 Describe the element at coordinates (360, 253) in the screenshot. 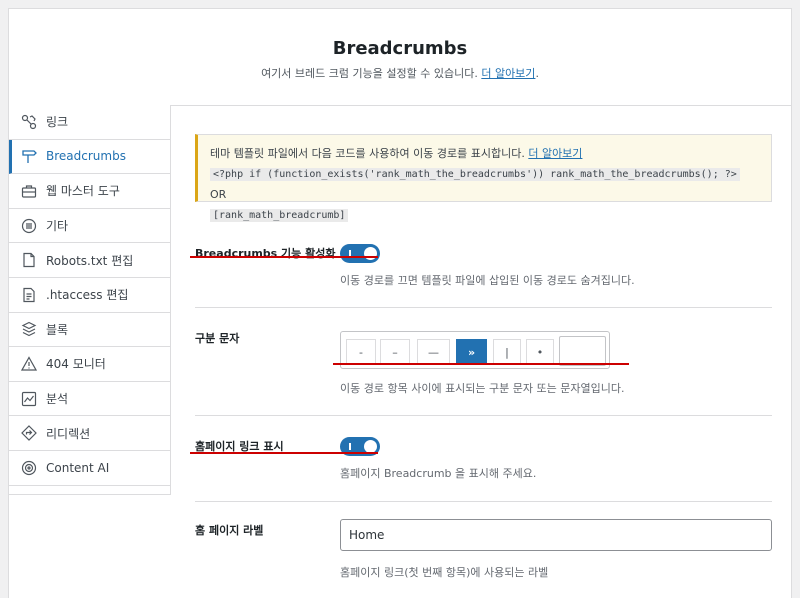

I see `enable-breadcrumbs-toggle` at that location.